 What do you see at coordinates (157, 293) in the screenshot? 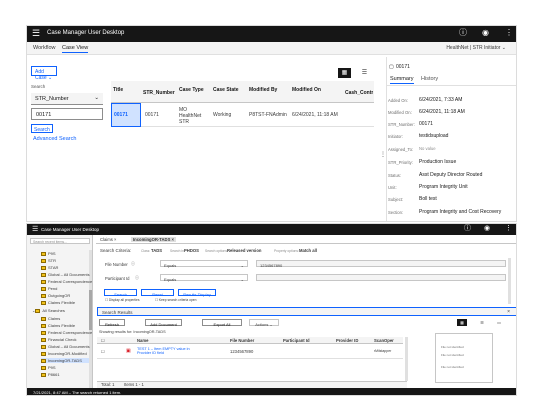
I see `reset-button: Reset` at bounding box center [157, 293].